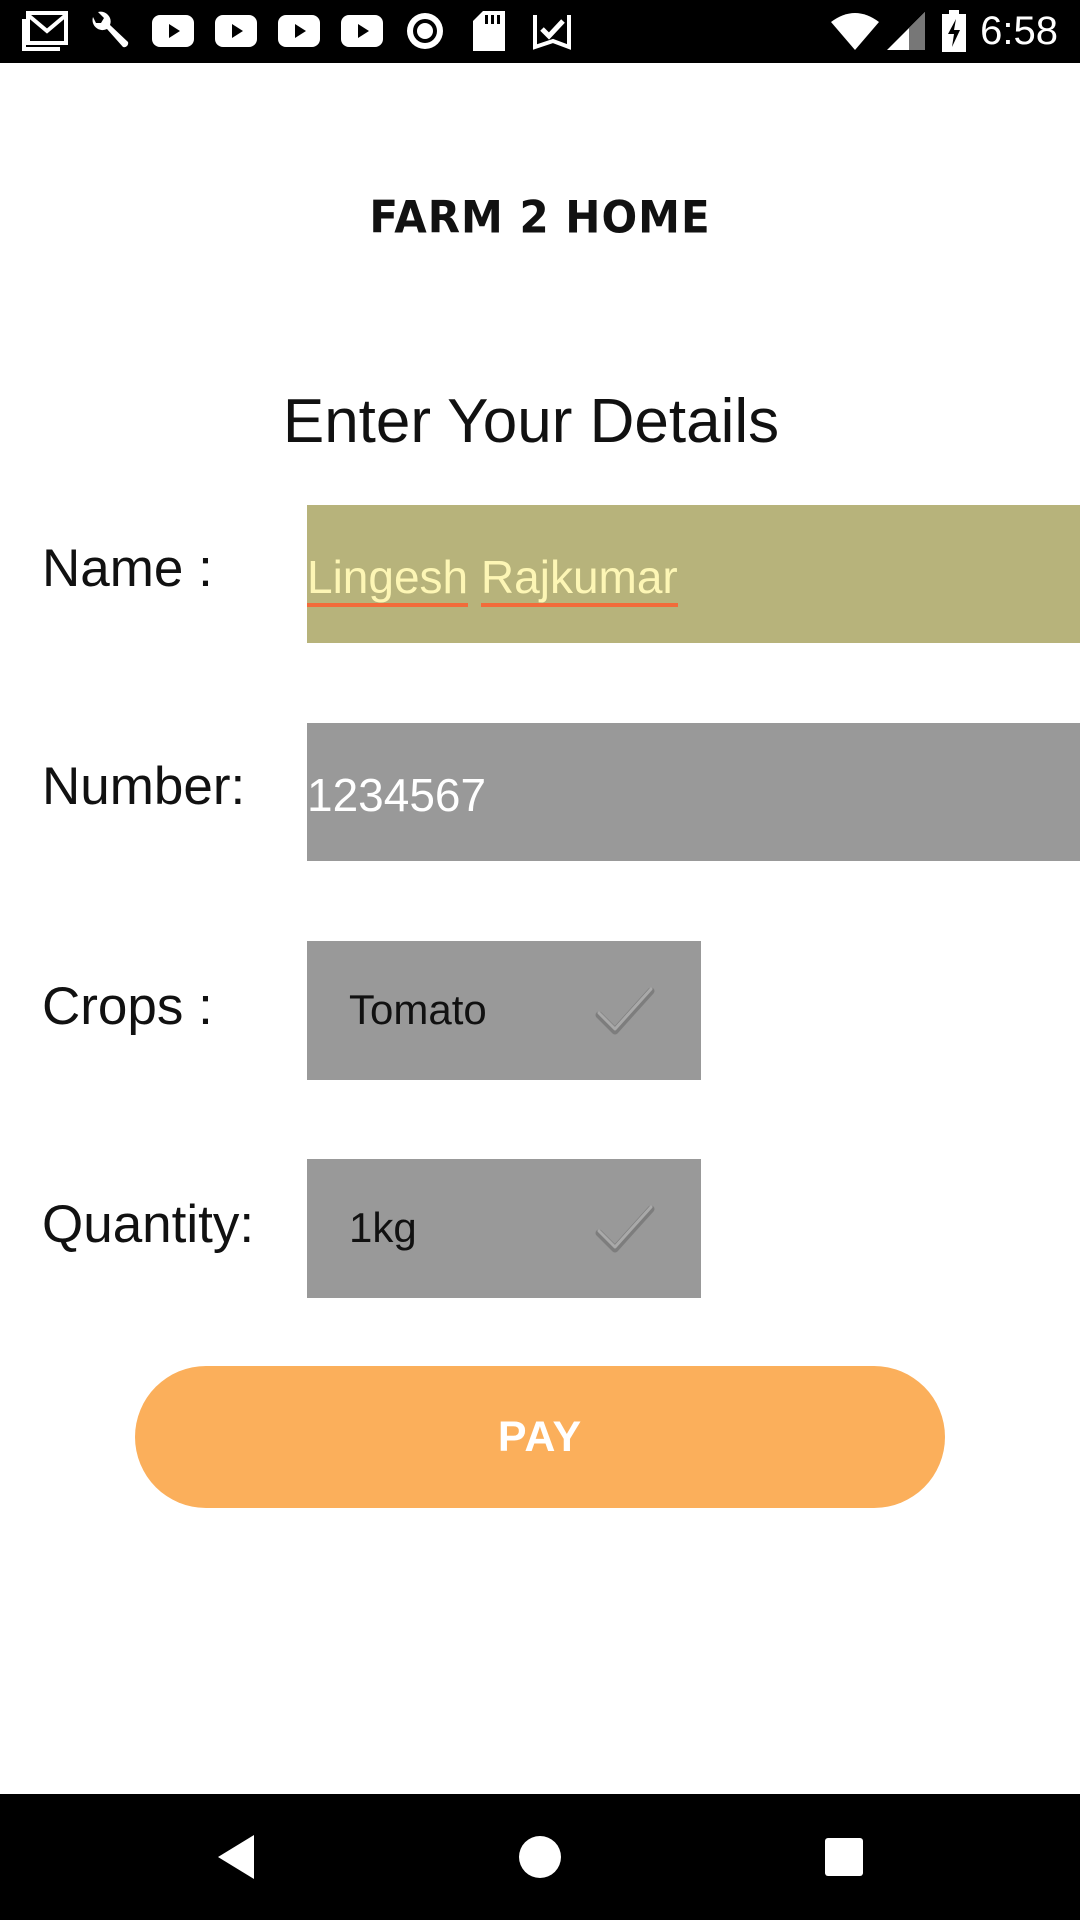  I want to click on navigation-bar, so click(540, 1857).